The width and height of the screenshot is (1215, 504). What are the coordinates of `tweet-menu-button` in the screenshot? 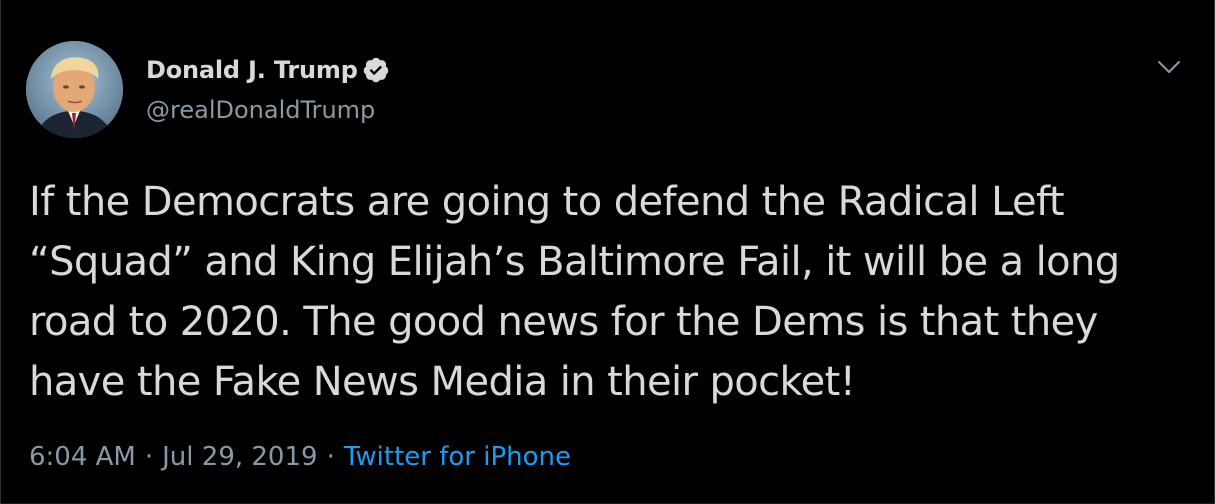 It's located at (1169, 66).